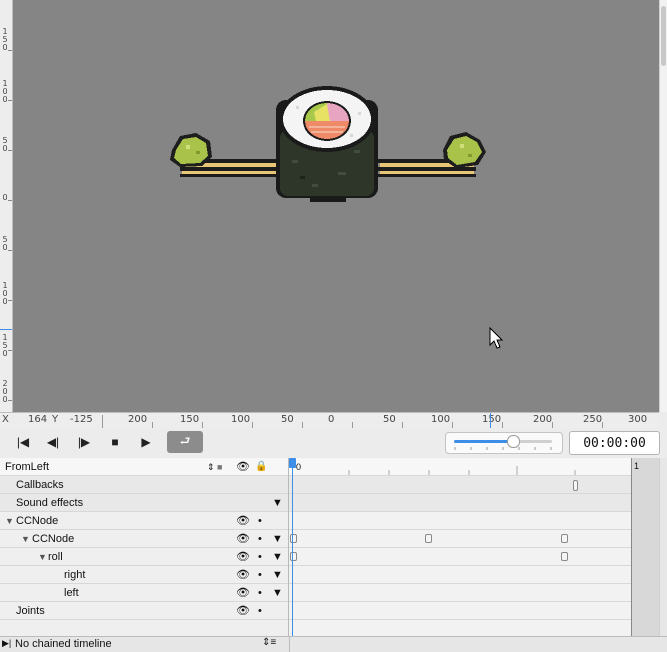 The image size is (667, 652). I want to click on y-coordinate-label: Y, so click(55, 419).